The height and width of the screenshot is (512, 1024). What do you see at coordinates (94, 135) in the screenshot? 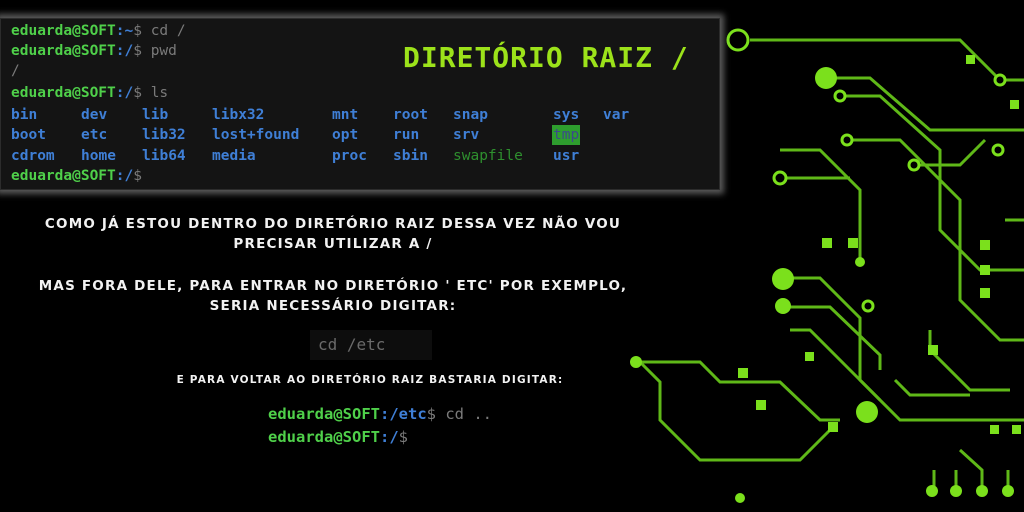
I see `dir-entry: etc` at bounding box center [94, 135].